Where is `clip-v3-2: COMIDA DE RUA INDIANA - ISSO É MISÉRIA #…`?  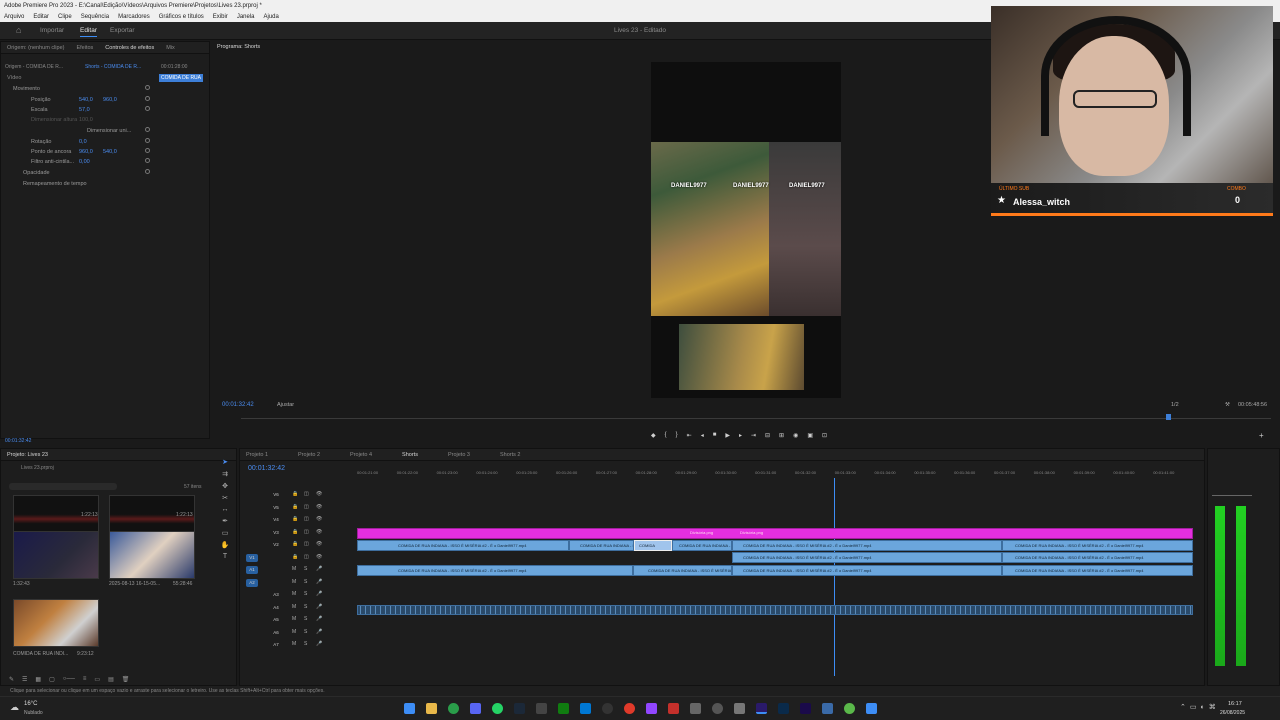
clip-v3-2: COMIDA DE RUA INDIANA - ISSO É MISÉRIA #… is located at coordinates (601, 545).